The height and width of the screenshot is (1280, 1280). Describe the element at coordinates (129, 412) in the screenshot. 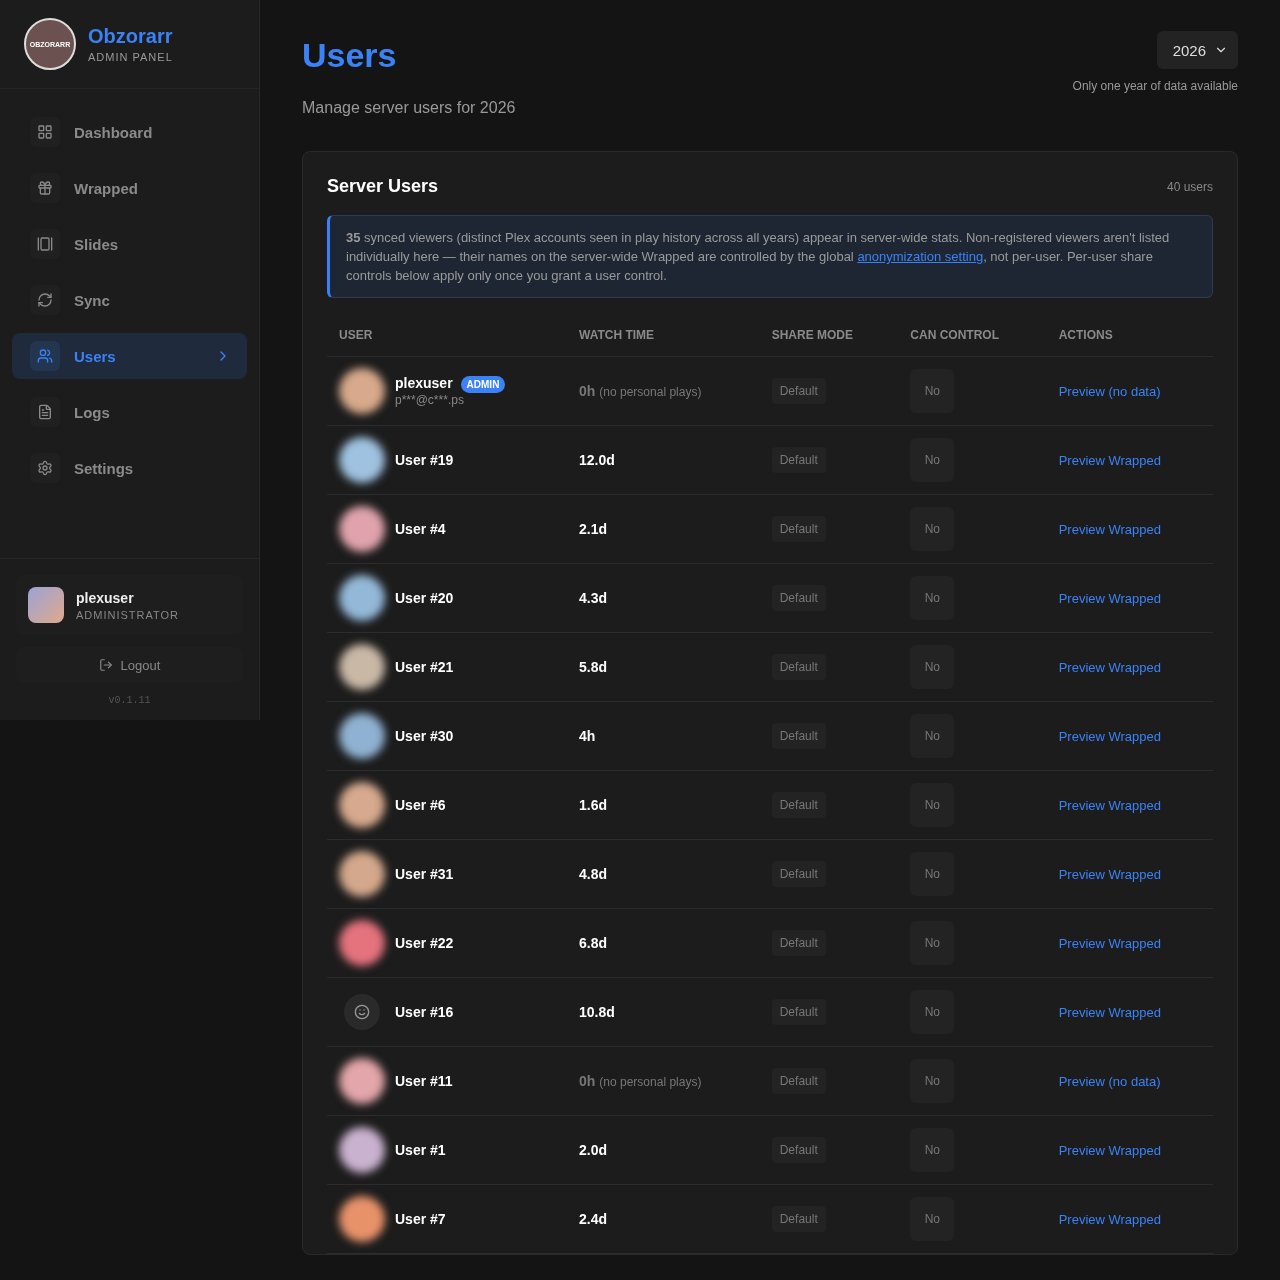

I see `nav-item: Logs` at that location.